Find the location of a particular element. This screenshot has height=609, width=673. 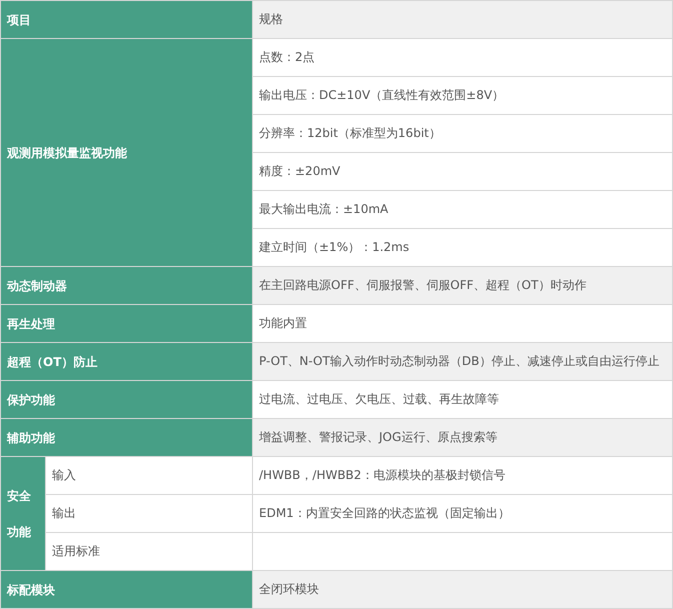

spec-cell: /HWBB，/HWBB2：电源模块的基极封锁信号 is located at coordinates (462, 475).